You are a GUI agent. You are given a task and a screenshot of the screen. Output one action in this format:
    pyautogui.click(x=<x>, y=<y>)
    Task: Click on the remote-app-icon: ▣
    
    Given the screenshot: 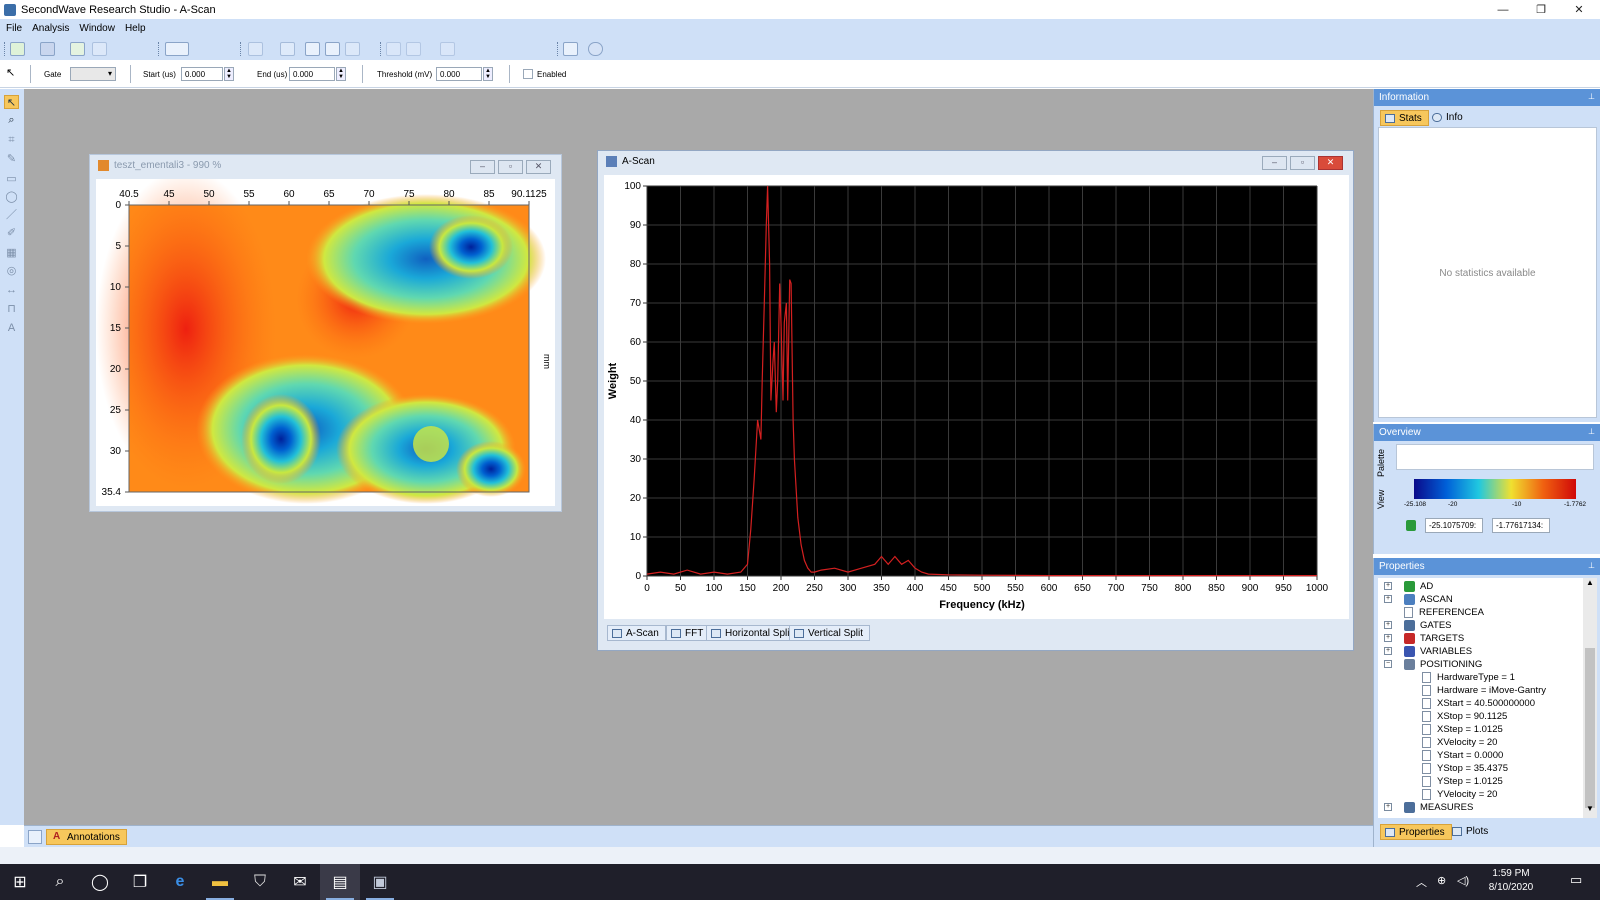 What is the action you would take?
    pyautogui.click(x=380, y=882)
    